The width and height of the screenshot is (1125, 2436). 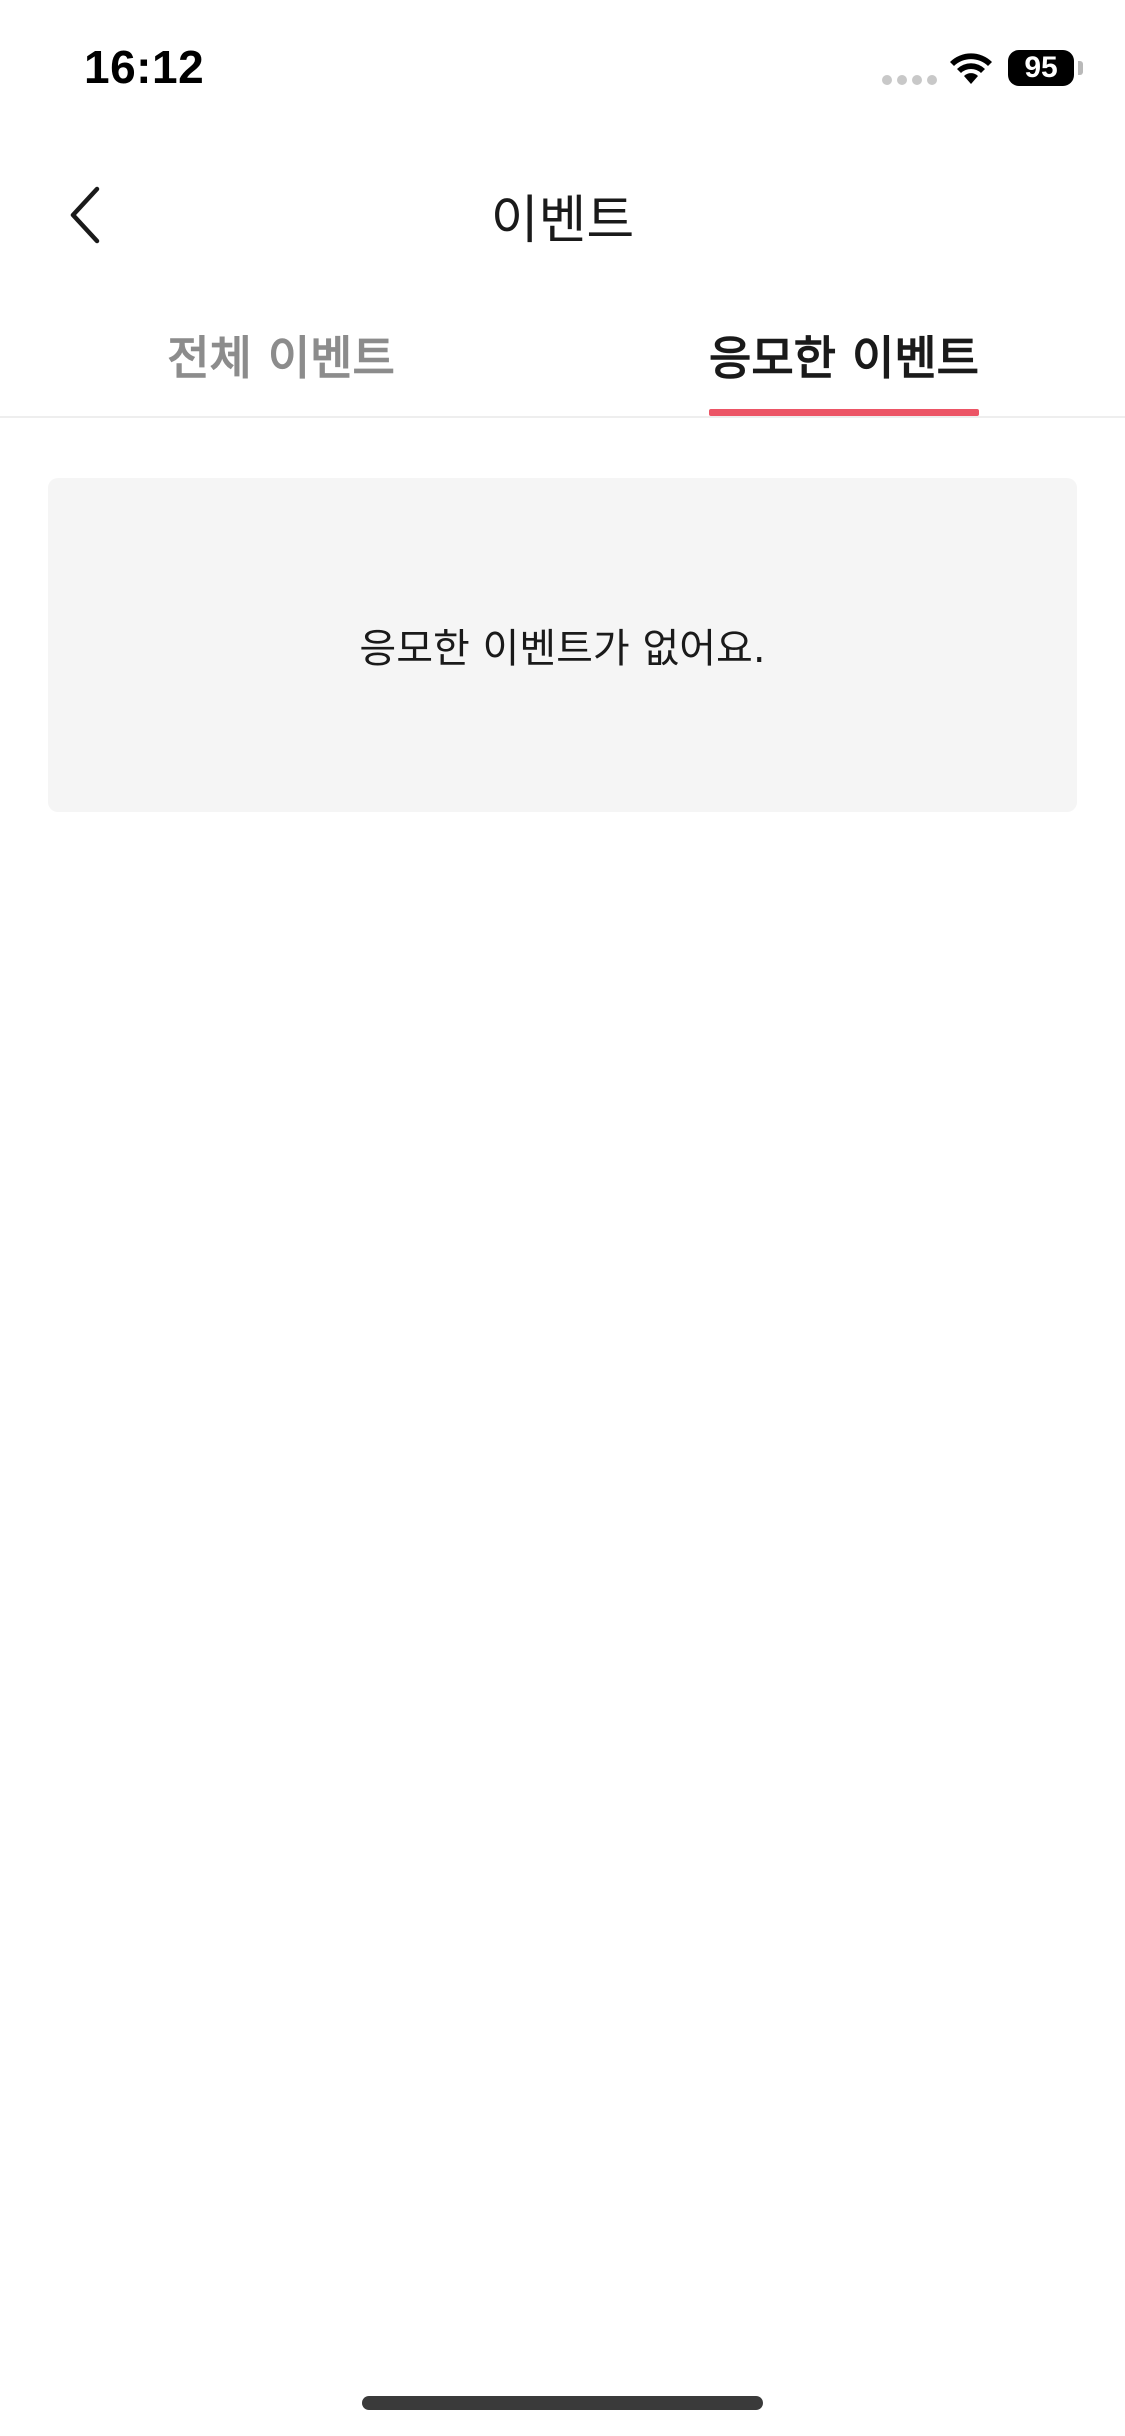 I want to click on tab-all-events-label: 전체 이벤트, so click(x=281, y=358).